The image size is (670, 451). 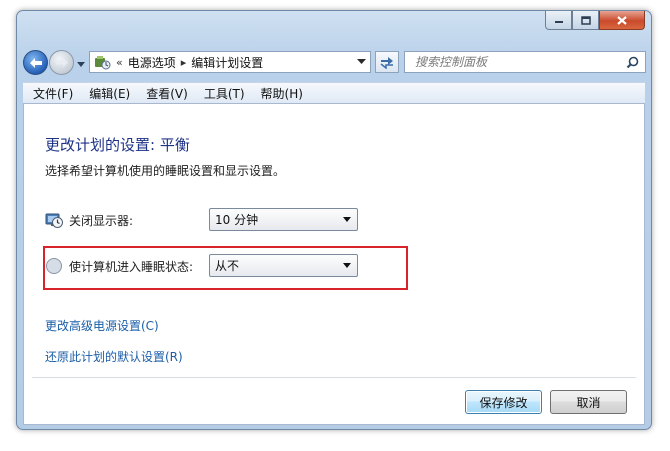 I want to click on save-button: 保存修改, so click(x=503, y=402).